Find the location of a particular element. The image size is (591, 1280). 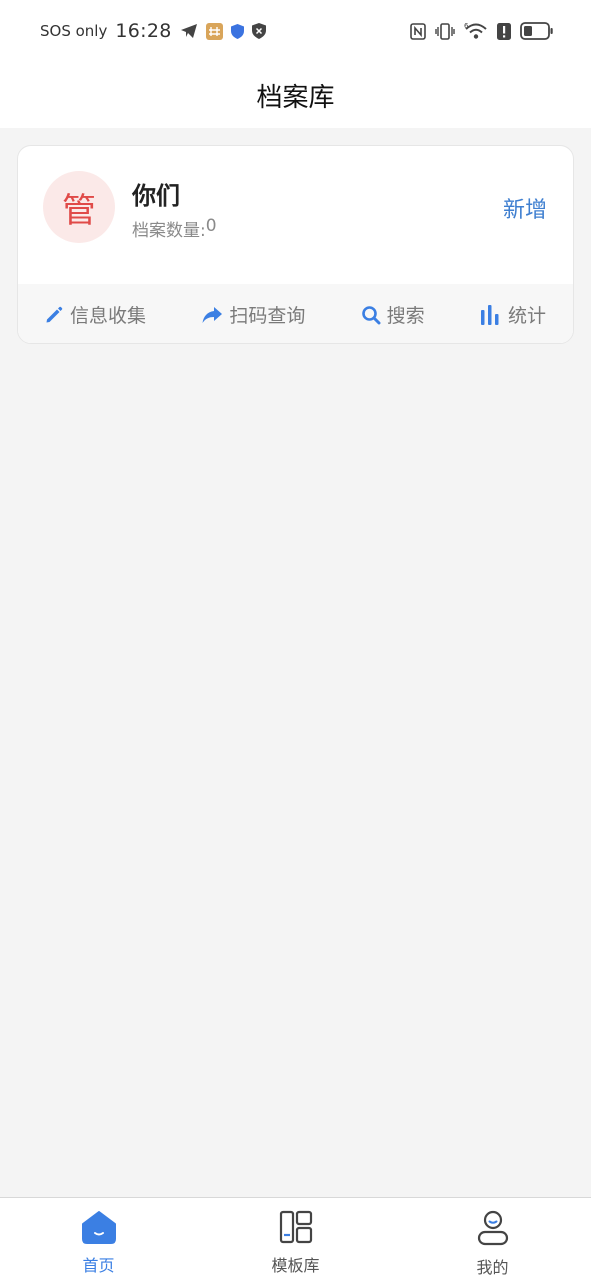

tab-mine-label: 我的 is located at coordinates (492, 1267).